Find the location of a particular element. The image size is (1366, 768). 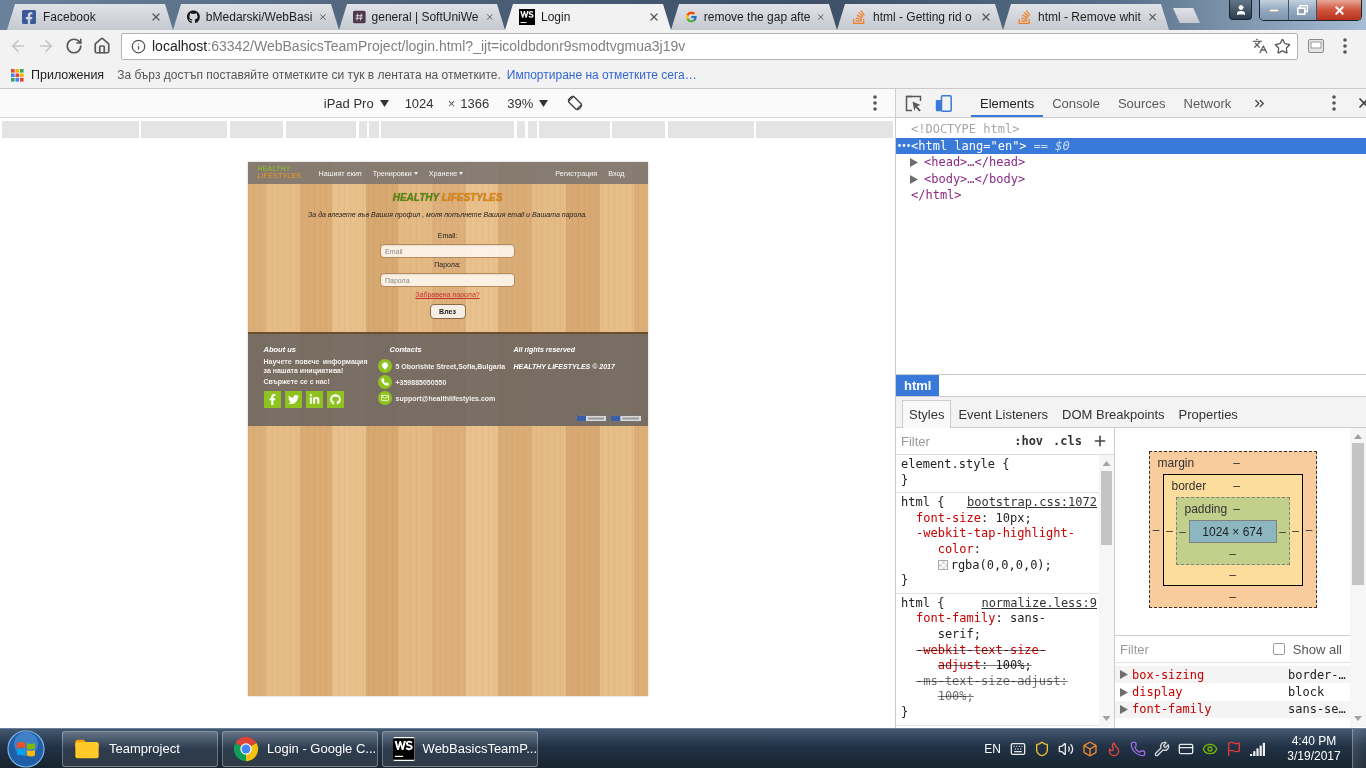

sidebar-tab: DOM Breakpoints is located at coordinates (1113, 414).